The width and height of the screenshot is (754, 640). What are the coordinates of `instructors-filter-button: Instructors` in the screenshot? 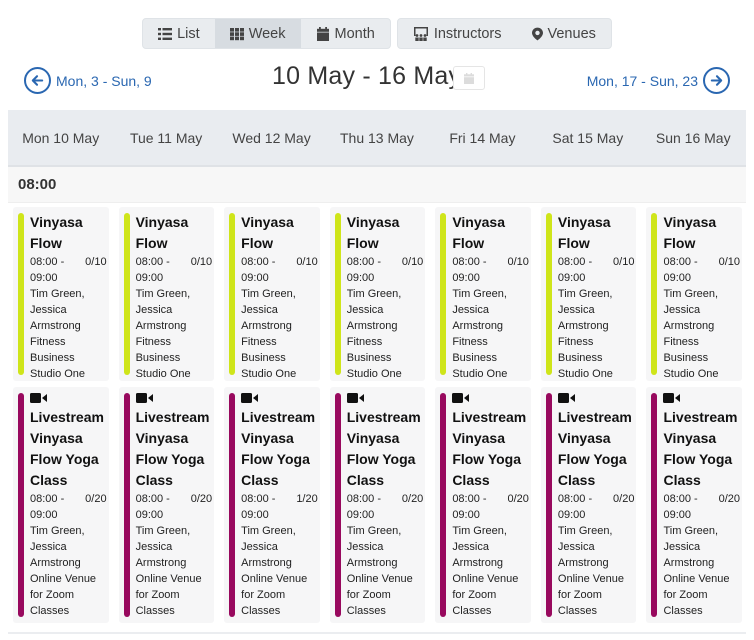 It's located at (457, 33).